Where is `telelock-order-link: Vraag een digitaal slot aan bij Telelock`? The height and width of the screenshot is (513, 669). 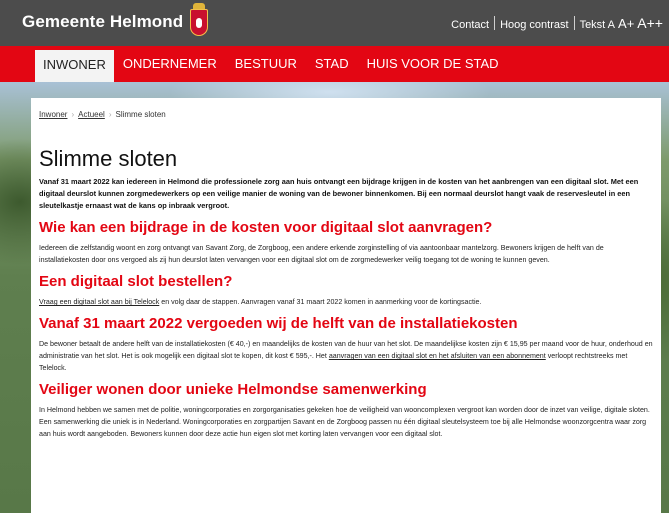
telelock-order-link: Vraag een digitaal slot aan bij Telelock is located at coordinates (99, 302).